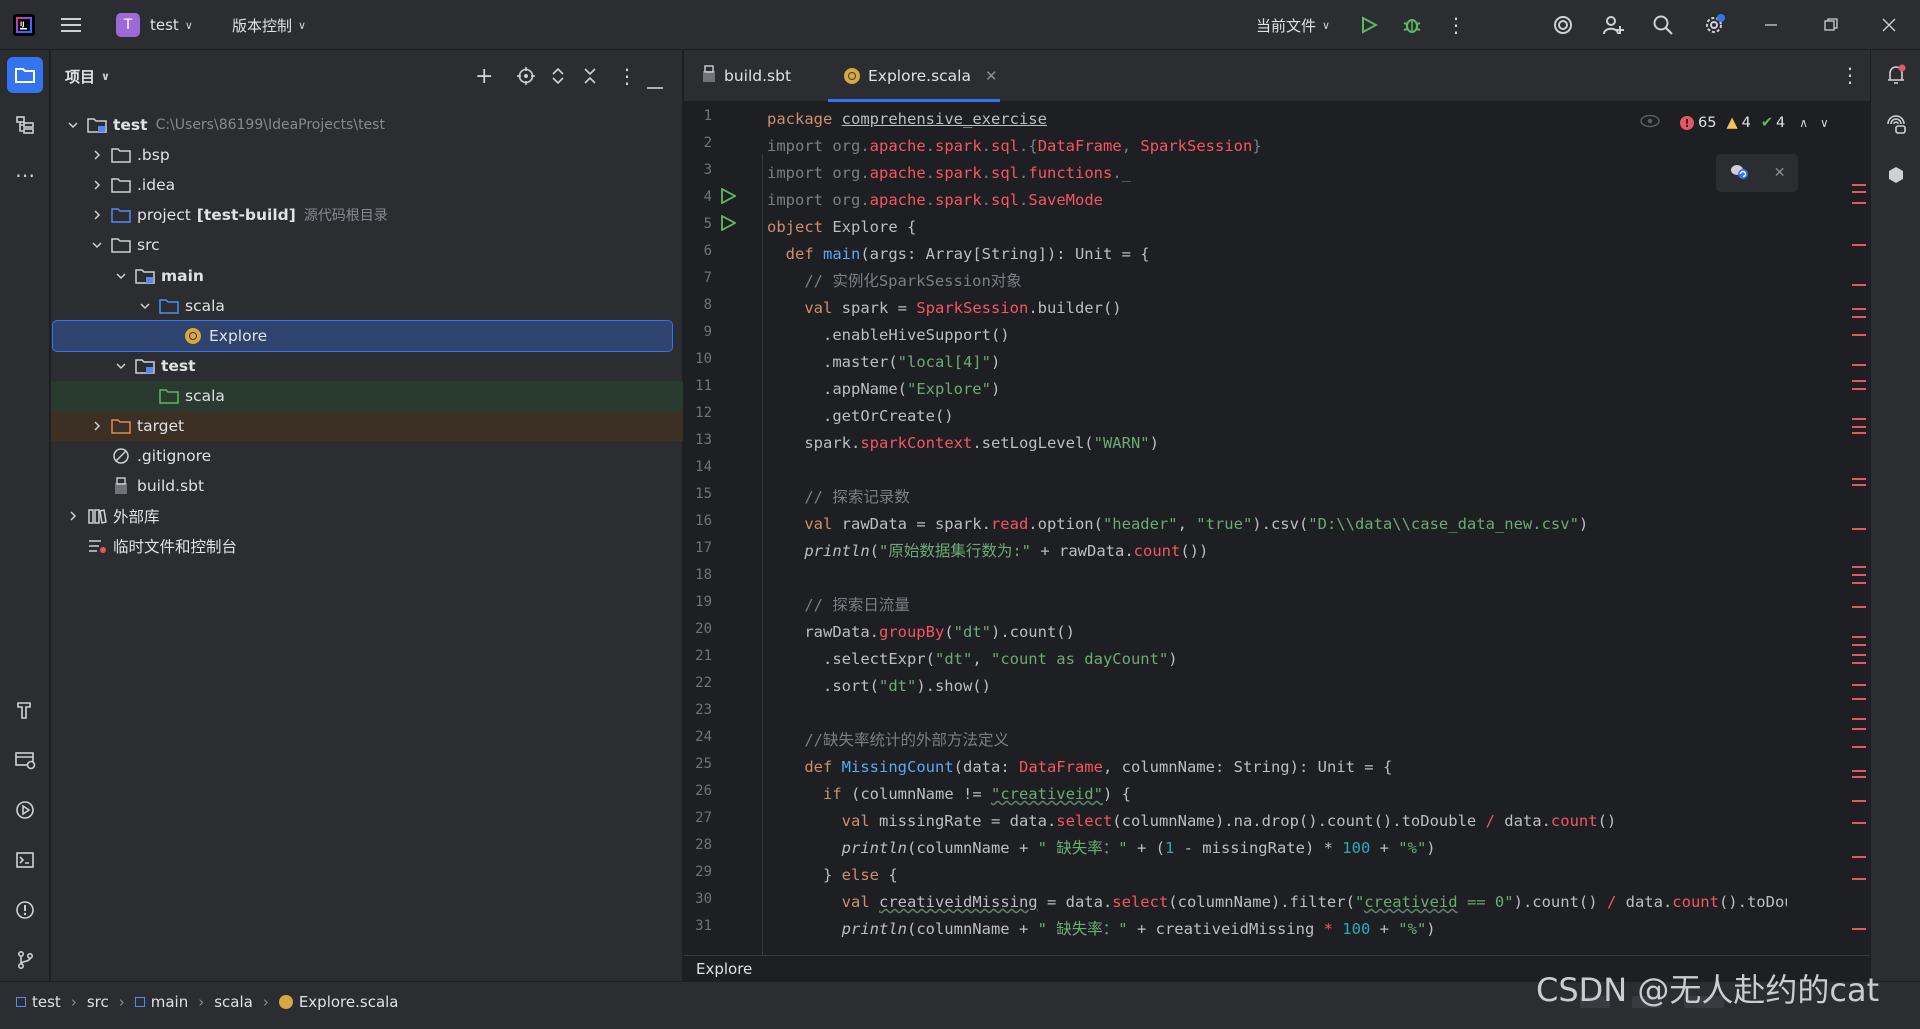 This screenshot has width=1920, height=1029. Describe the element at coordinates (367, 486) in the screenshot. I see `tree-item: build.sbt` at that location.